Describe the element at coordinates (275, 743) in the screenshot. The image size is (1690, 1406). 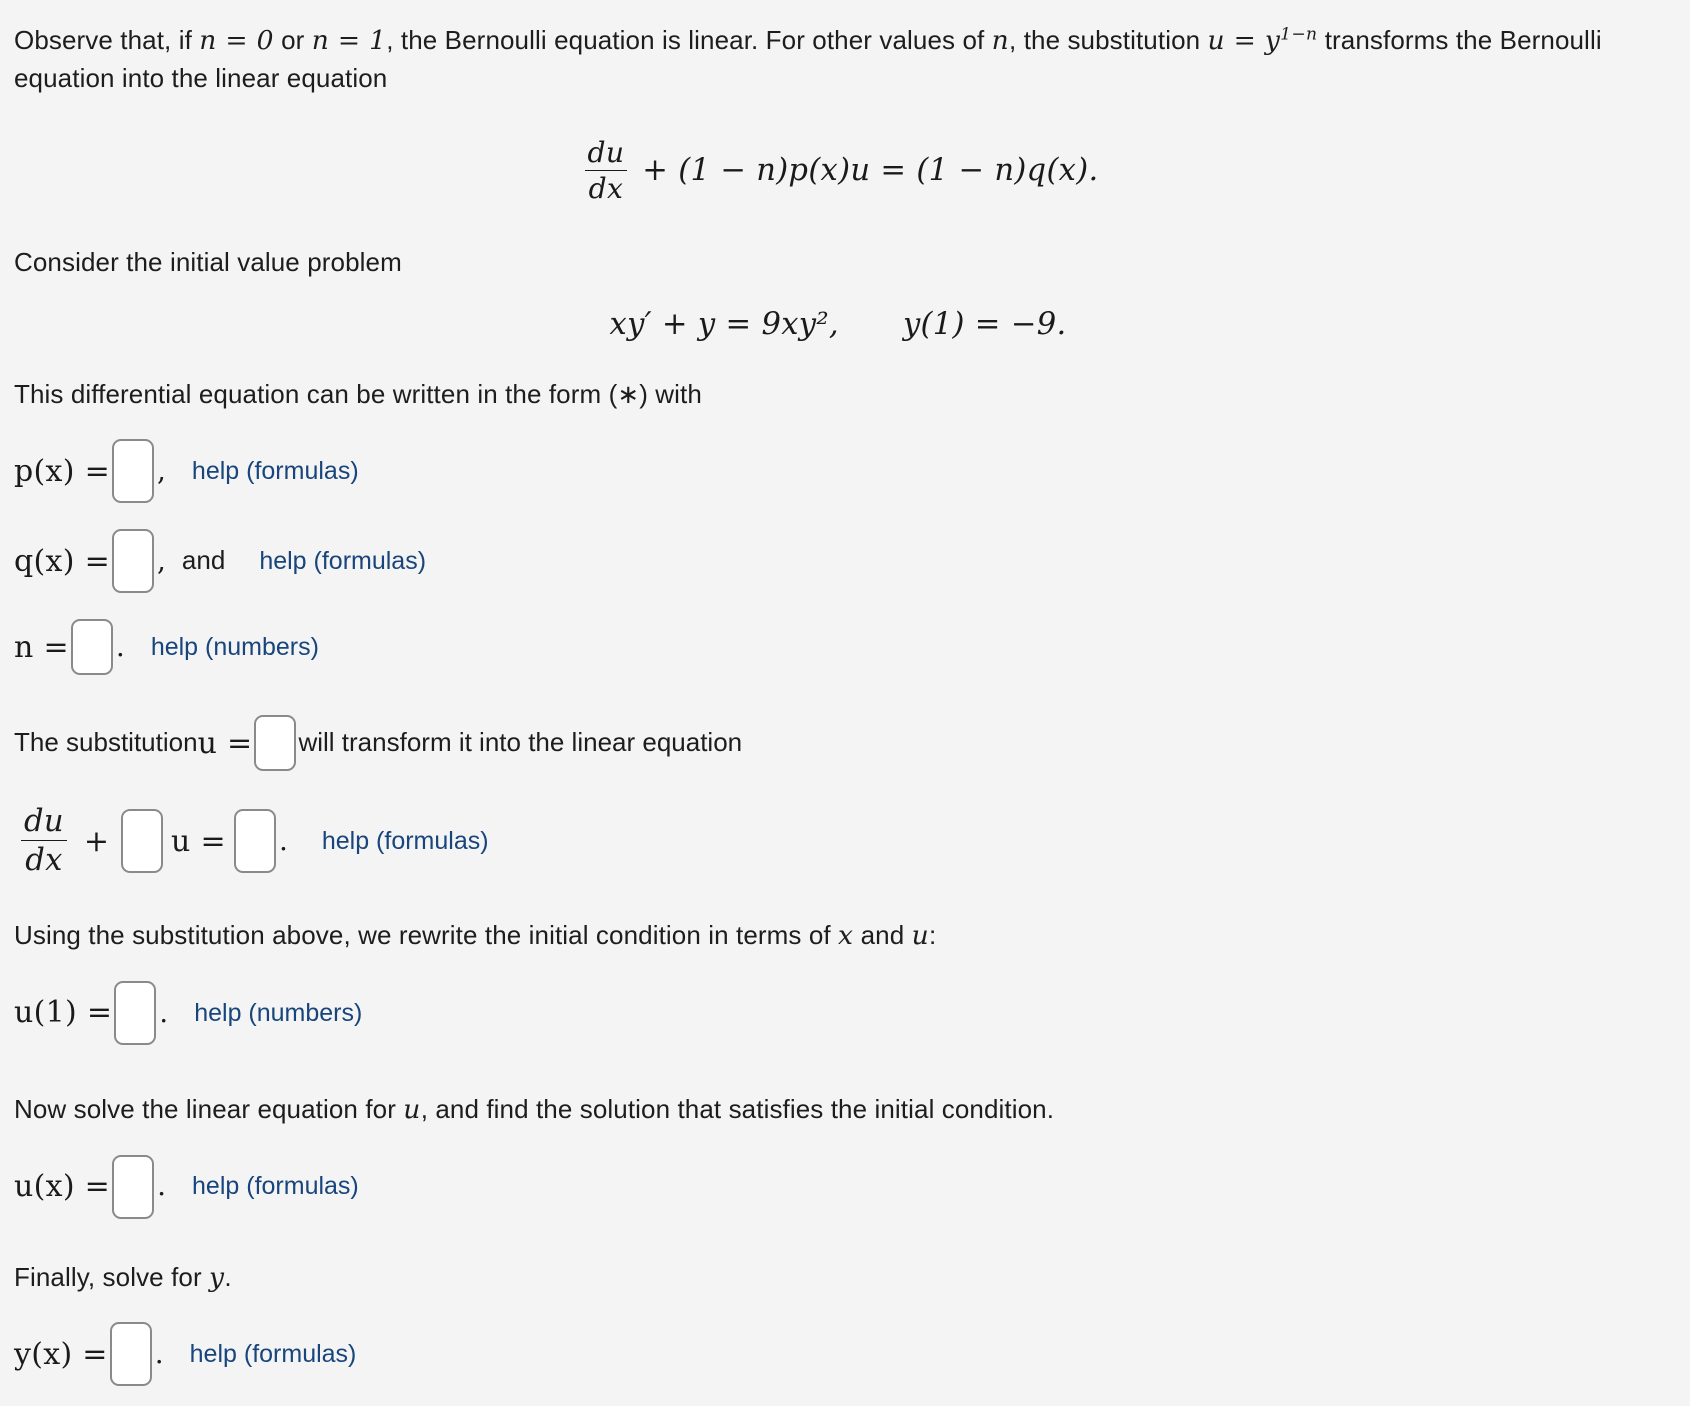
I see `substitution-input` at that location.